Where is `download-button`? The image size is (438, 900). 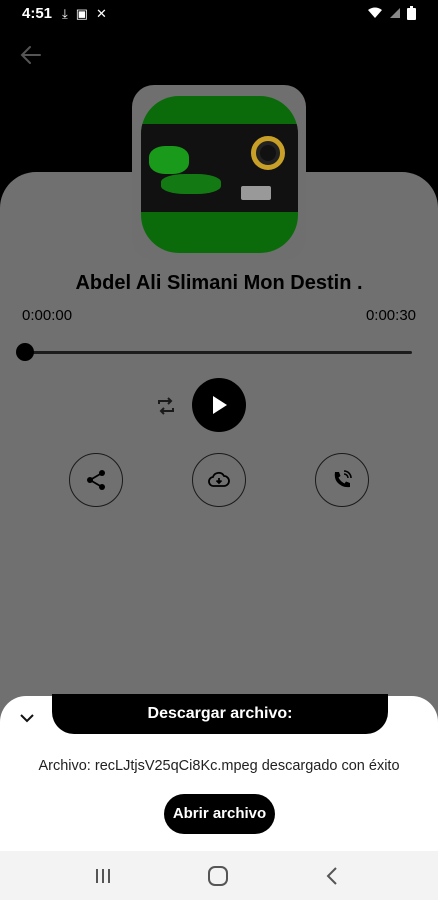 download-button is located at coordinates (219, 480).